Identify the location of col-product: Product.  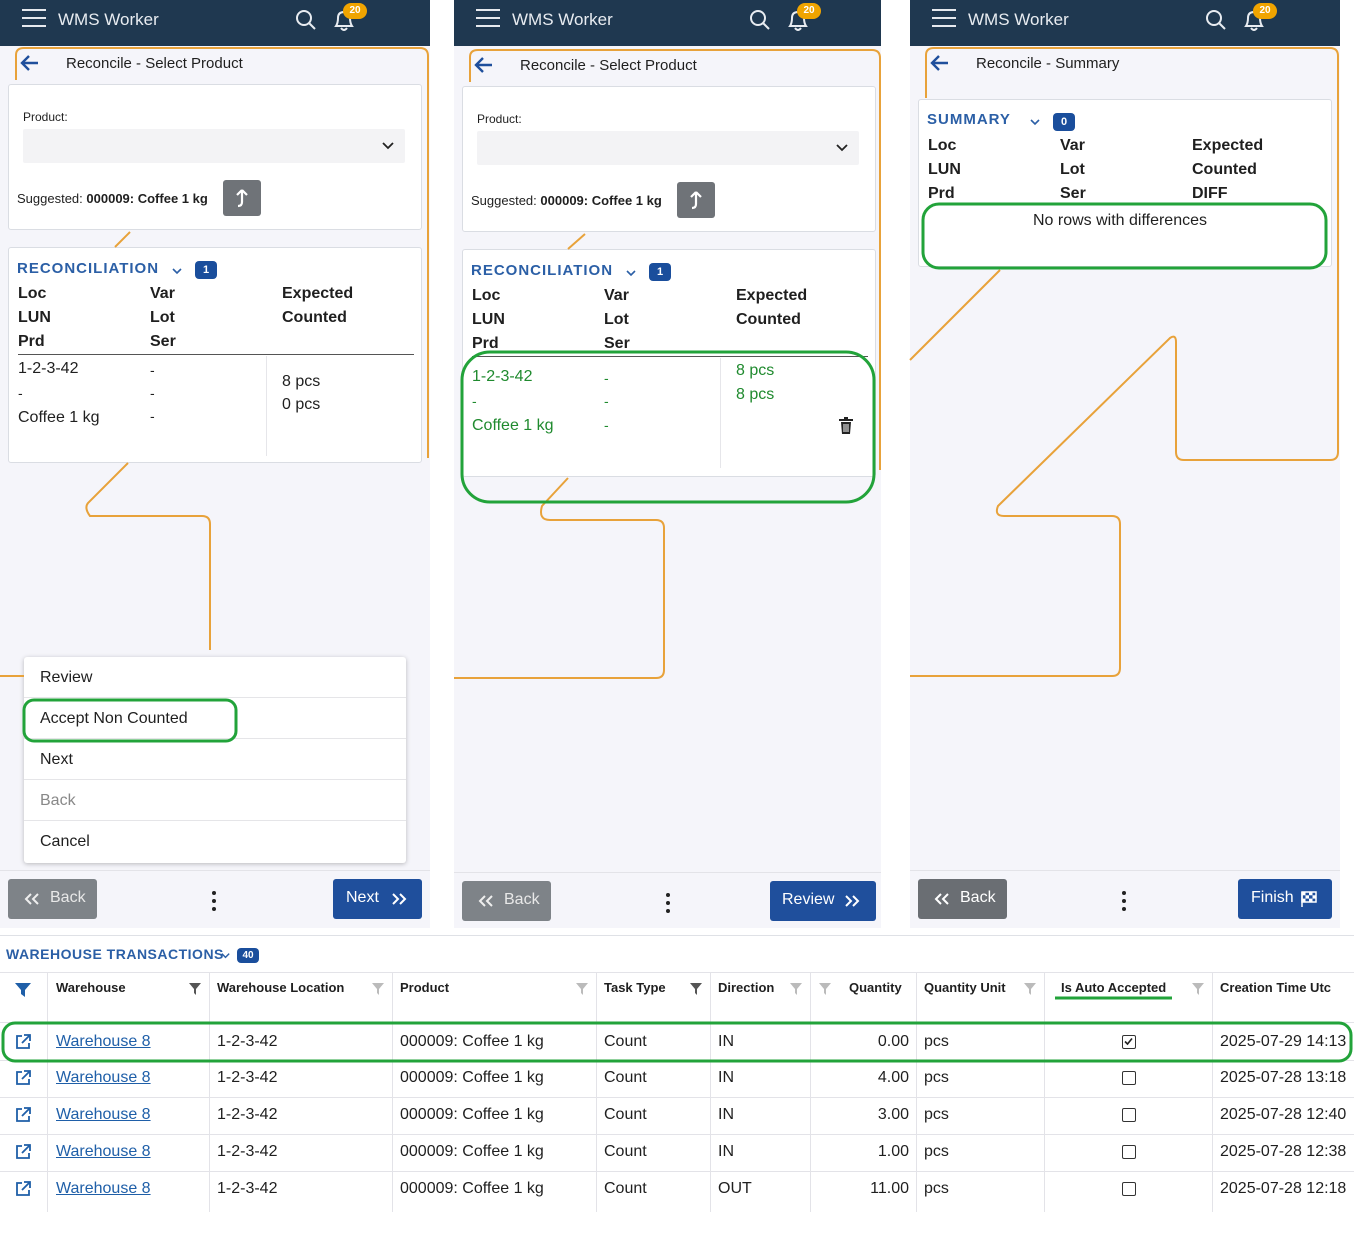
(424, 987).